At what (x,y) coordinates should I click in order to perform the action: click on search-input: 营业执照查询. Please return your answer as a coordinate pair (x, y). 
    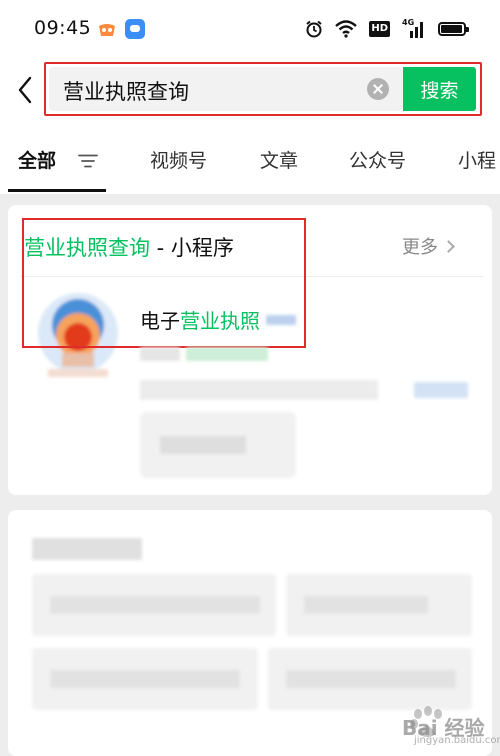
    Looking at the image, I should click on (226, 89).